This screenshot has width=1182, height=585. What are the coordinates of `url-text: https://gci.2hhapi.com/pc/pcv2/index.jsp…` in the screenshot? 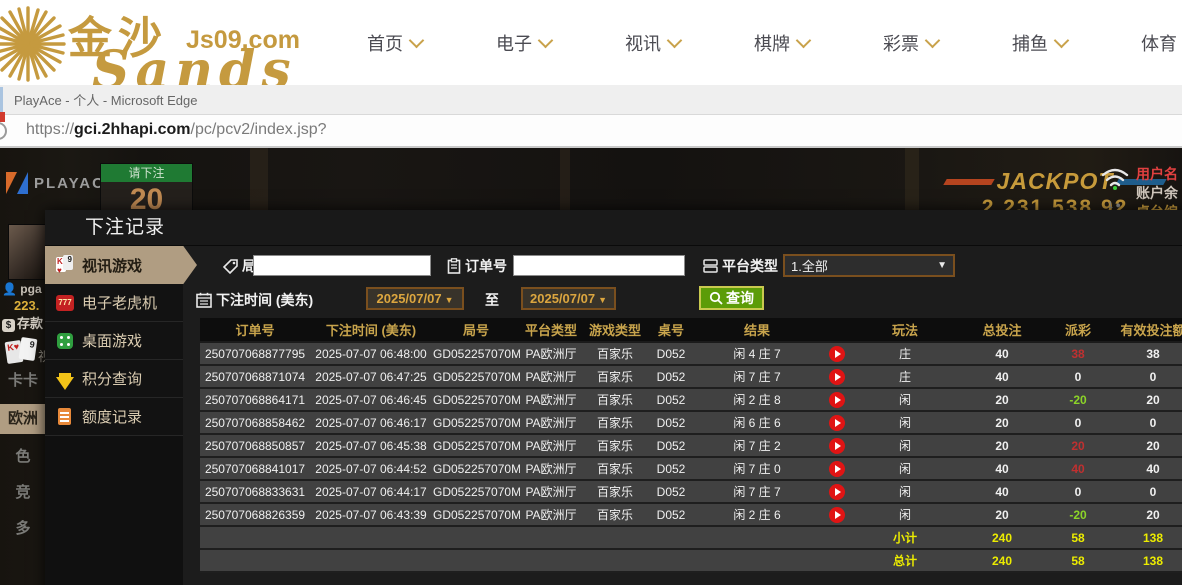 It's located at (176, 130).